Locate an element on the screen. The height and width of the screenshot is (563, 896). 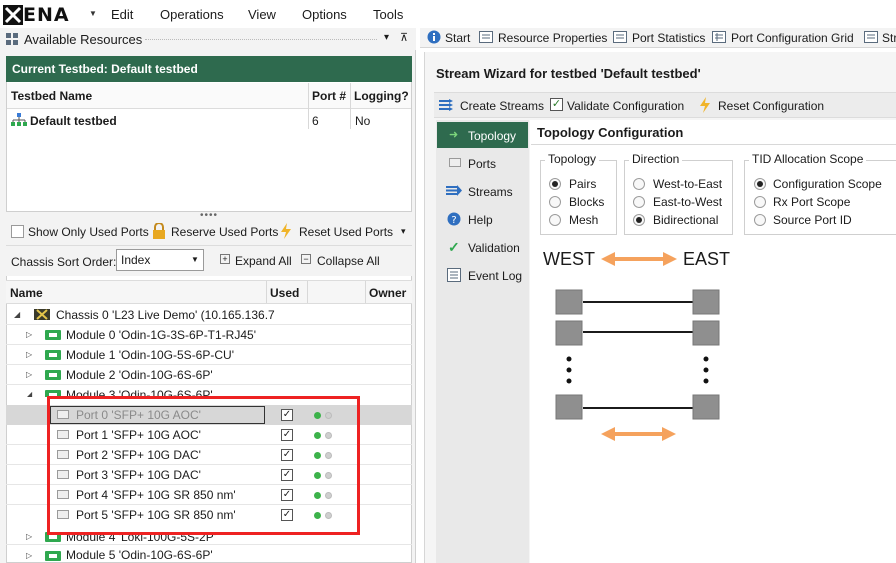
nav-item-validation: ✓ Validation is located at coordinates (482, 247).